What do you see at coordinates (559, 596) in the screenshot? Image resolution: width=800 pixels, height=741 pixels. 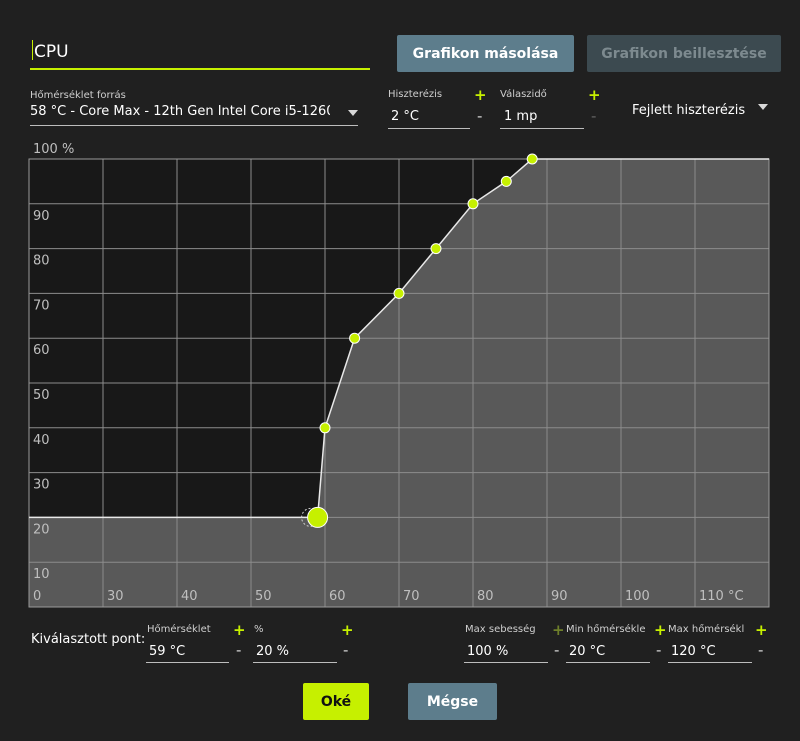 I see `x-tick-label: 90` at bounding box center [559, 596].